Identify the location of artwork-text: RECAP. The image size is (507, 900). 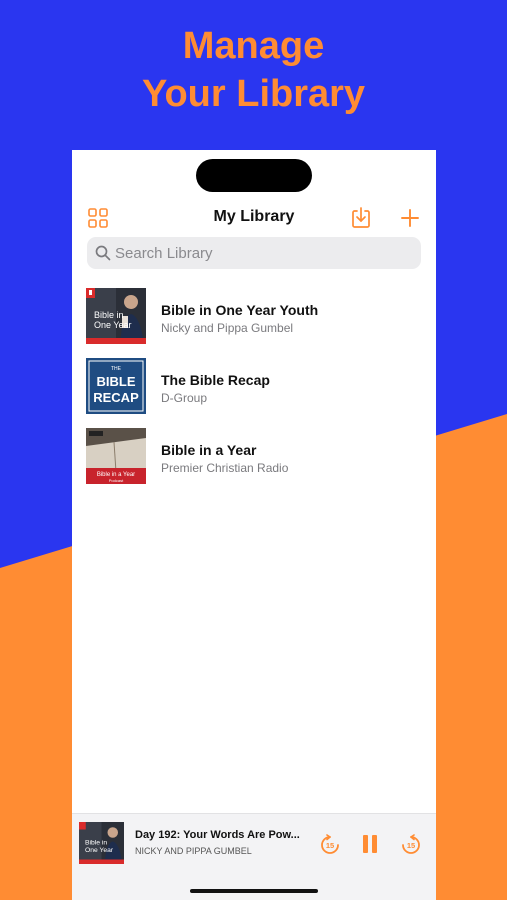
(116, 397).